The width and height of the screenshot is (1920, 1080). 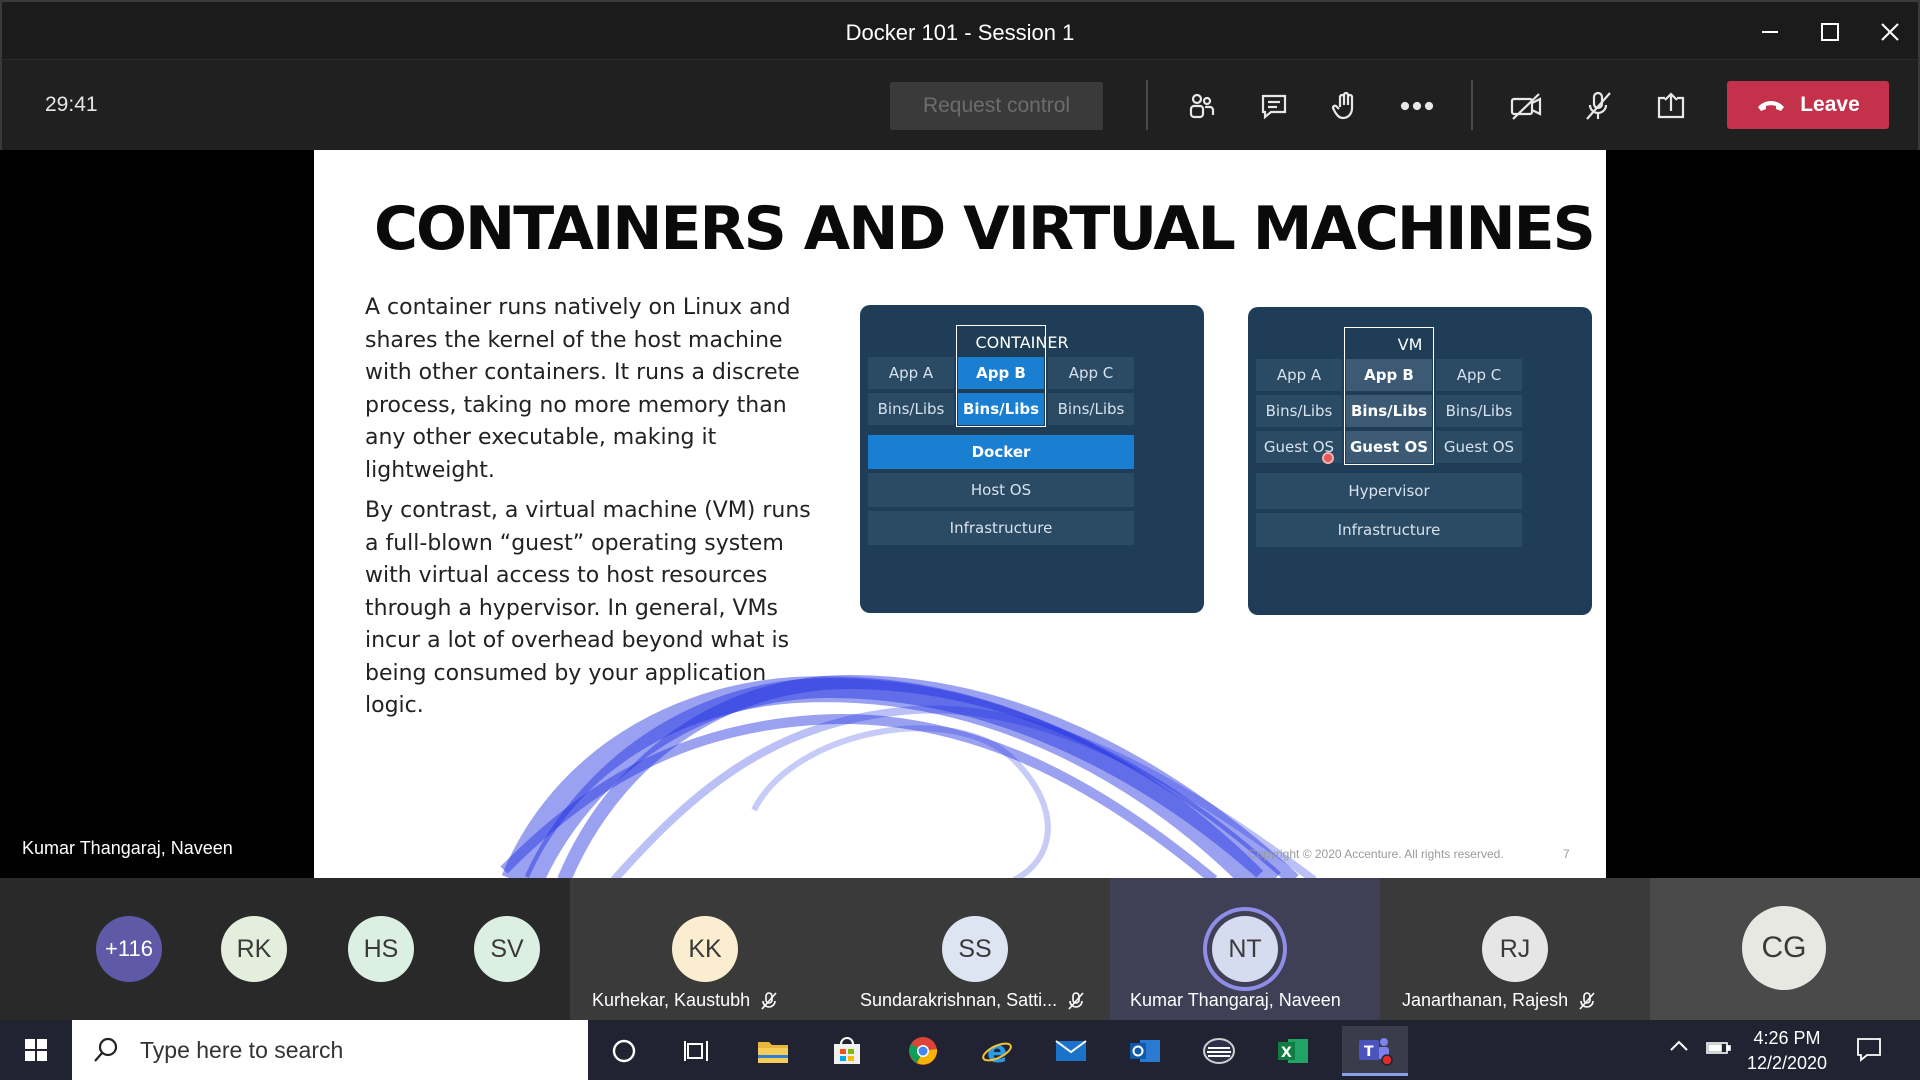 I want to click on vm-app-c: App C, so click(x=1479, y=375).